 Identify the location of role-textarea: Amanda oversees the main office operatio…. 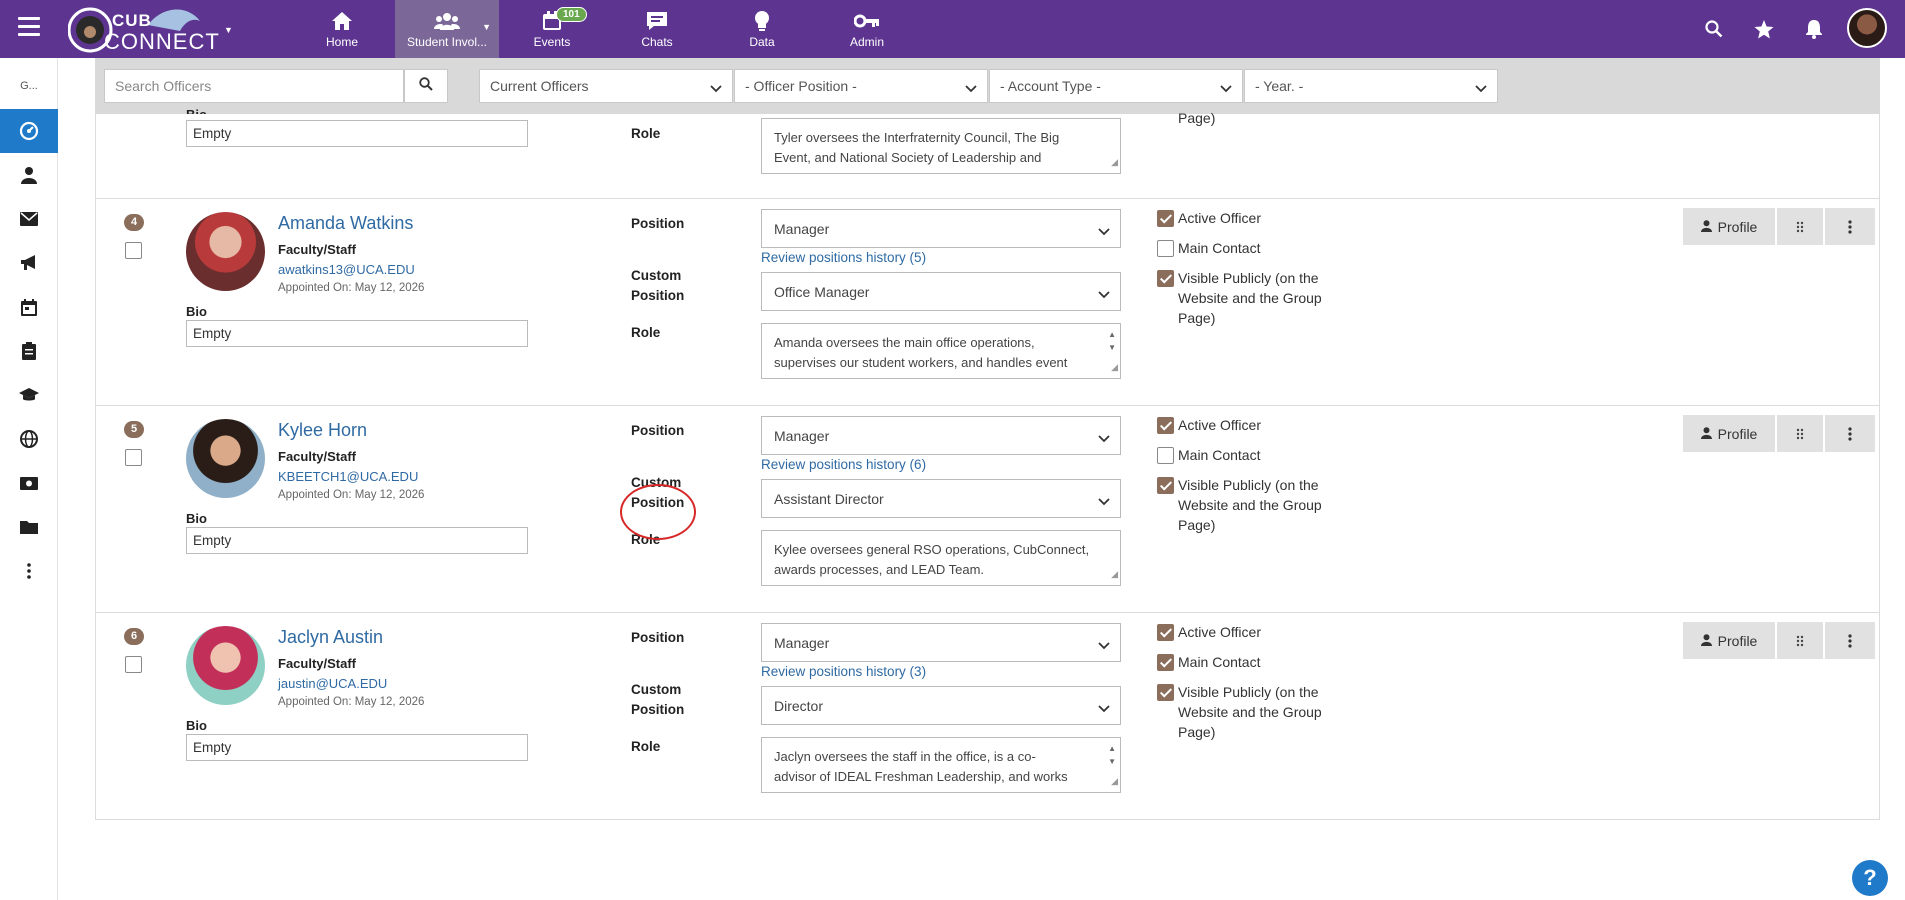
(941, 351).